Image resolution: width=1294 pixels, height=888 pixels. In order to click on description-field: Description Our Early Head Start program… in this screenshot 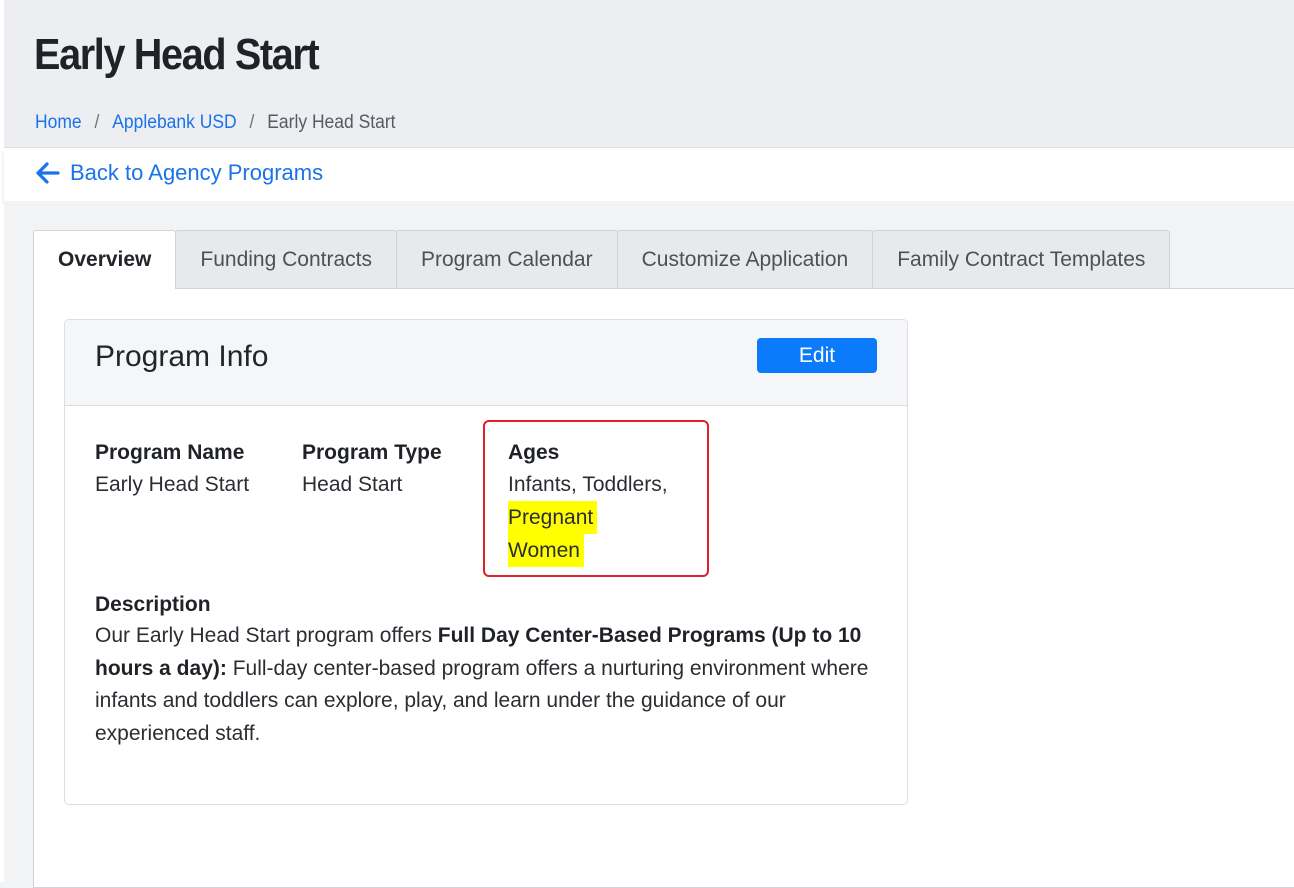, I will do `click(490, 670)`.